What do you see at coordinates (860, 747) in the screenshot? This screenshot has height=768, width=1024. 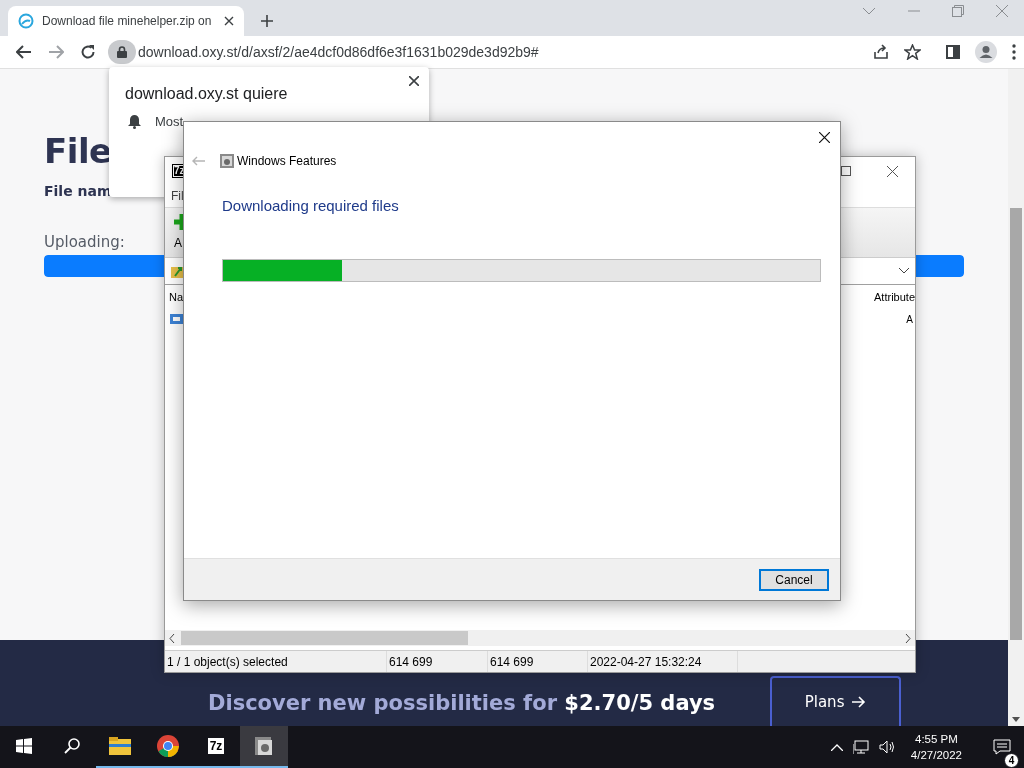 I see `network-icon` at bounding box center [860, 747].